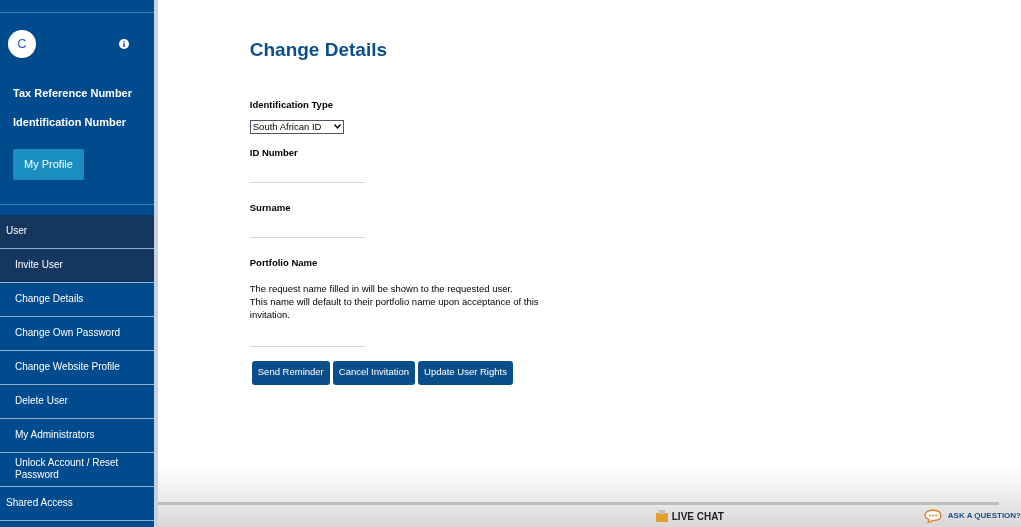  Describe the element at coordinates (48, 164) in the screenshot. I see `my-profile-button: My Profile` at that location.